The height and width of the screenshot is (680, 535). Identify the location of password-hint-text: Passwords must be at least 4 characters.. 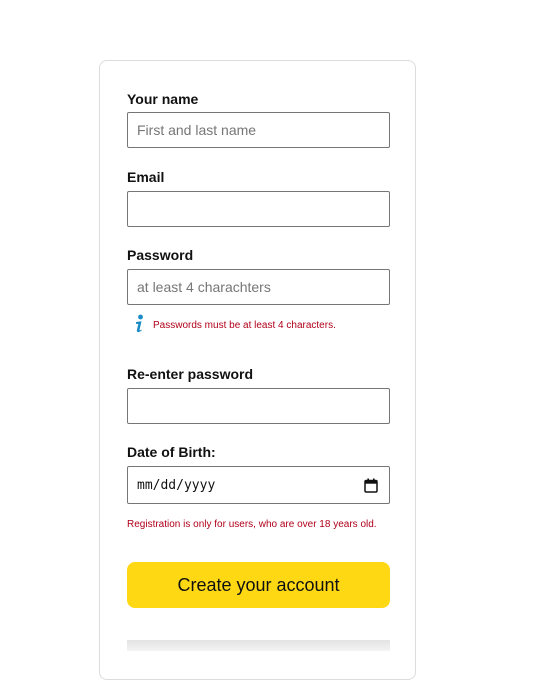
(244, 325).